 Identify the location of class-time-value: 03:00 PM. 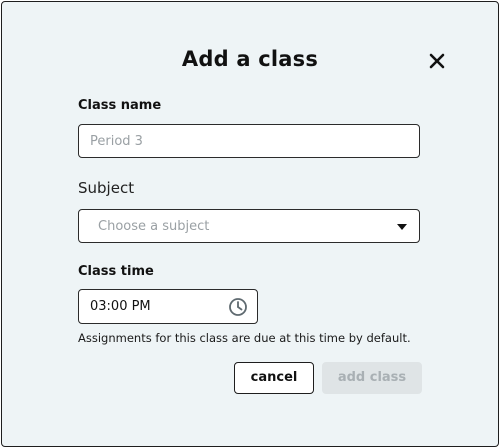
(120, 306).